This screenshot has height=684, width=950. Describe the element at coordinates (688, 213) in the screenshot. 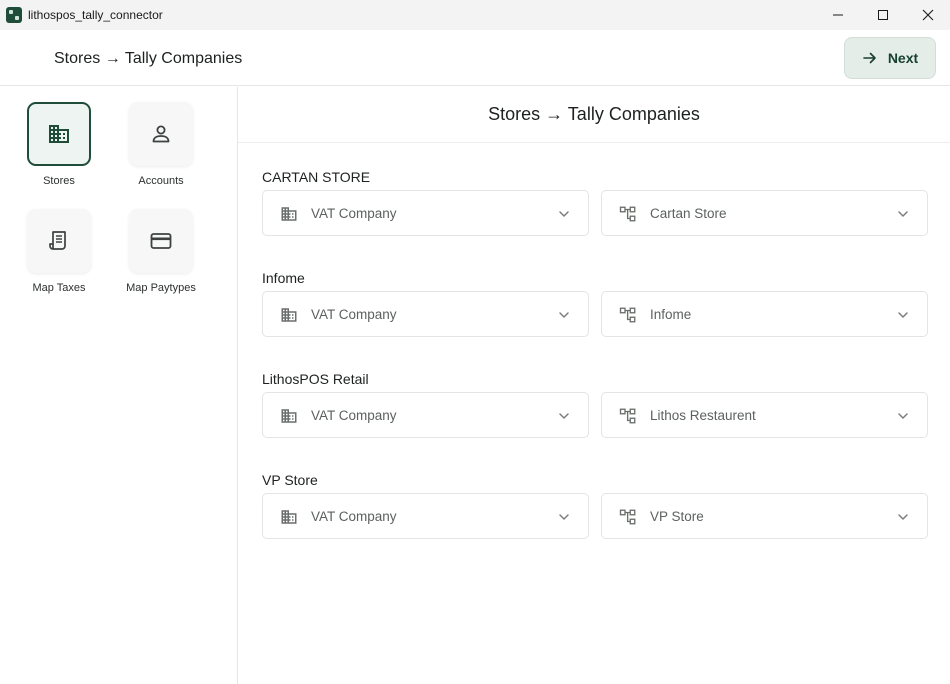

I see `select-value: Cartan Store` at that location.